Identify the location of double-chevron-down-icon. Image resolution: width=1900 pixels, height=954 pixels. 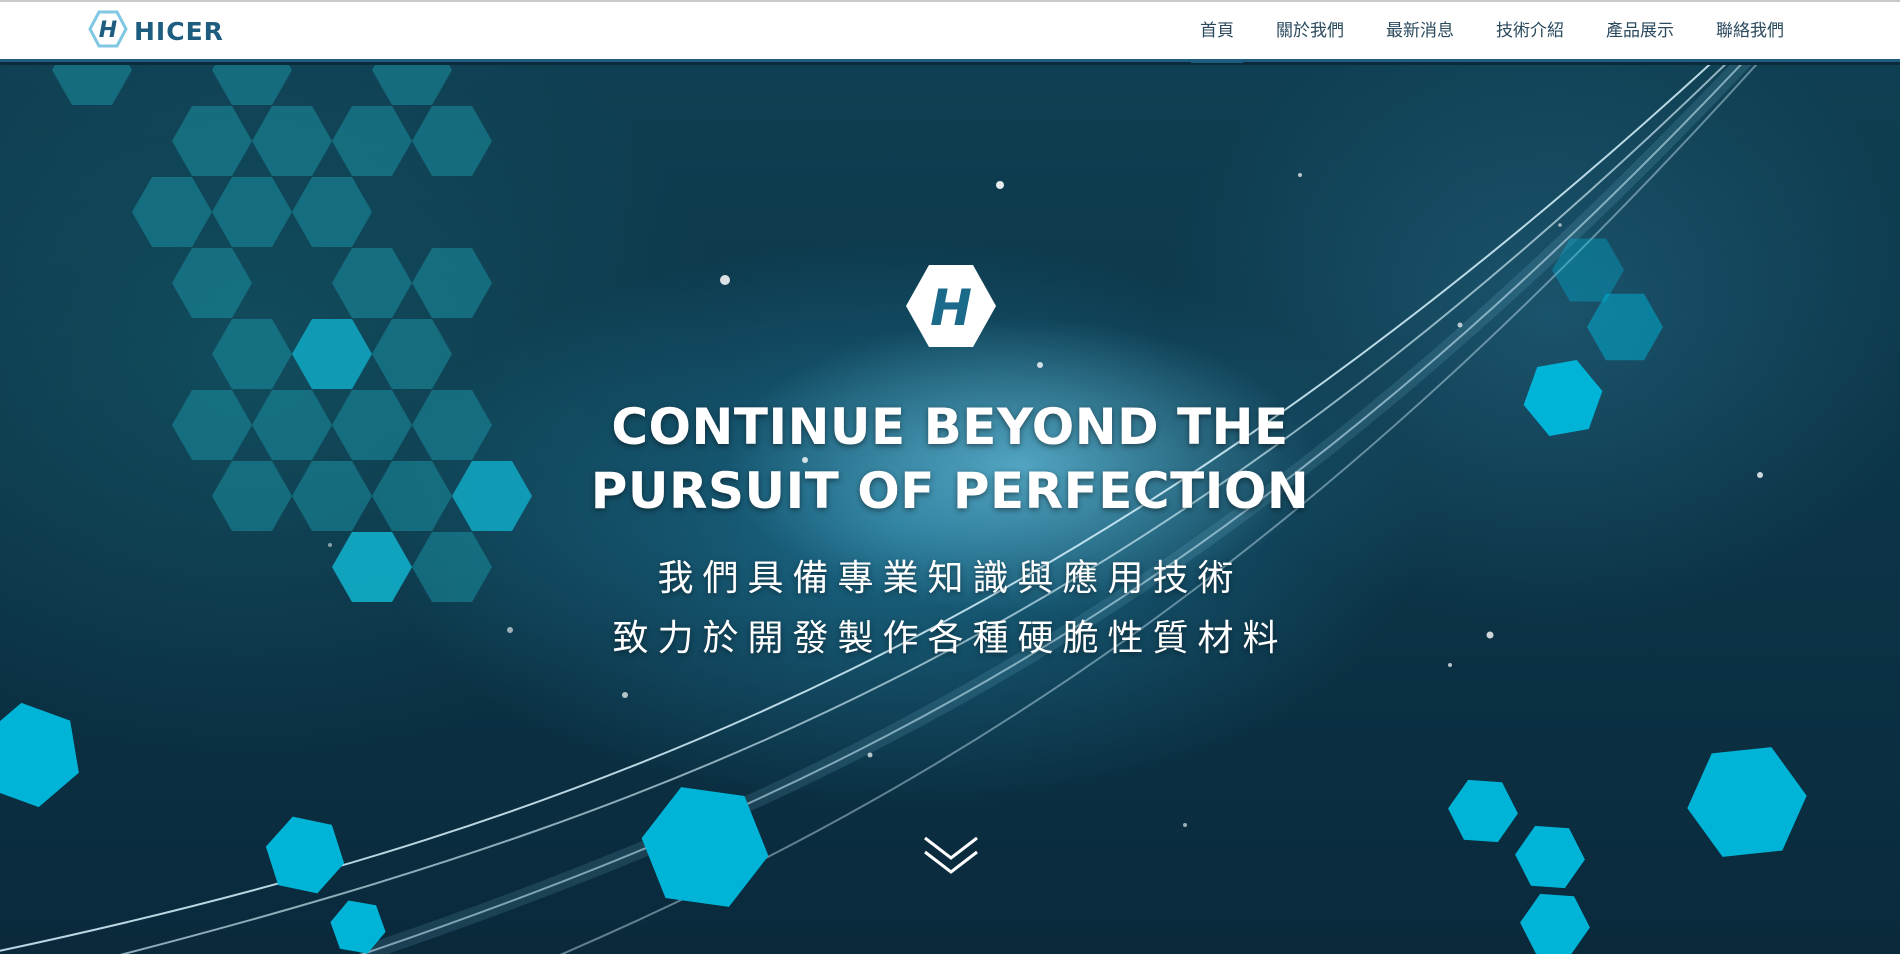
(951, 859).